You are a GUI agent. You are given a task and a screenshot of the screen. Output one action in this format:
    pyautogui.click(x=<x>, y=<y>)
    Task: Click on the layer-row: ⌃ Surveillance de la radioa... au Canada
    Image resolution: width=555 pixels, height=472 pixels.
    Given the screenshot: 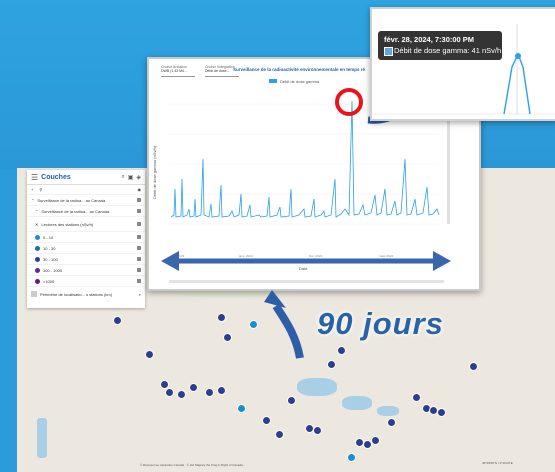 What is the action you would take?
    pyautogui.click(x=86, y=211)
    